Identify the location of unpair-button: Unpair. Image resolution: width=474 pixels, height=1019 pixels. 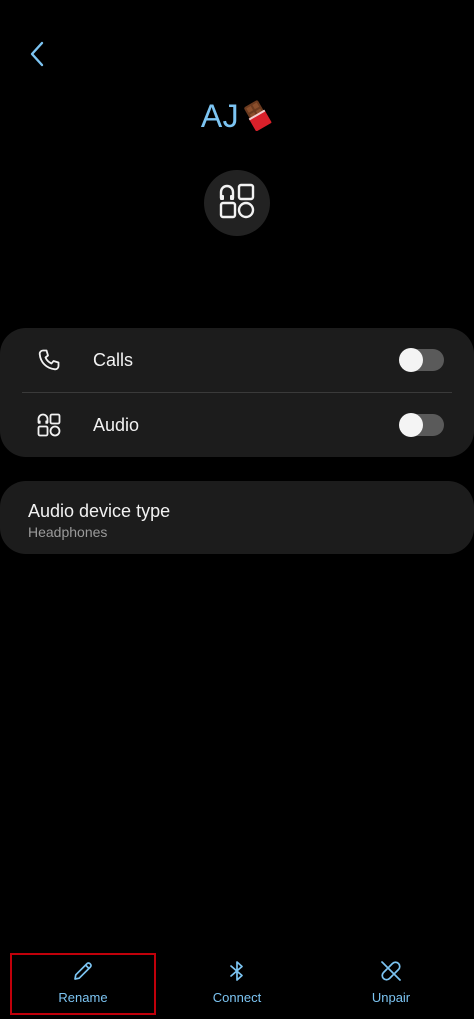
(391, 984).